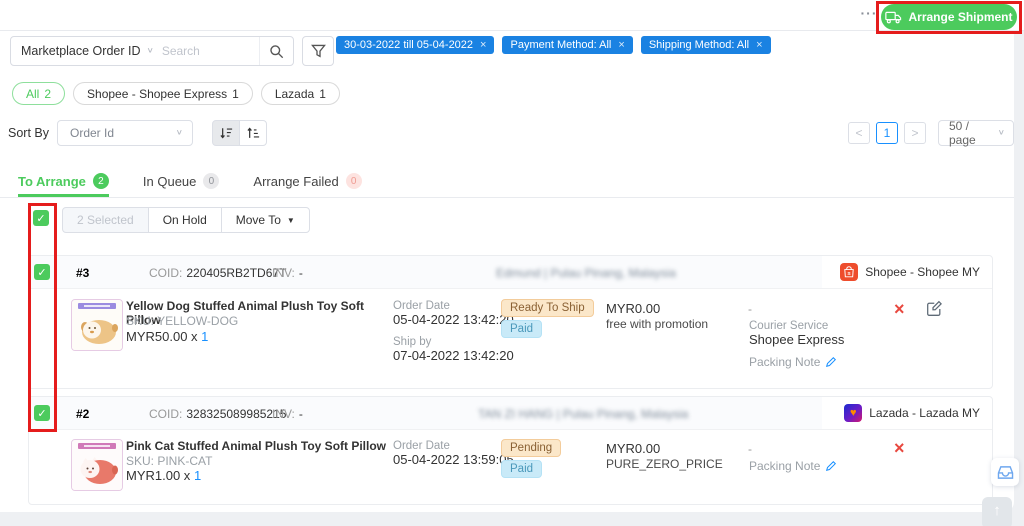 The height and width of the screenshot is (526, 1024). I want to click on customer-info: Edmund | Pulau Pinang, Malaysia, so click(586, 272).